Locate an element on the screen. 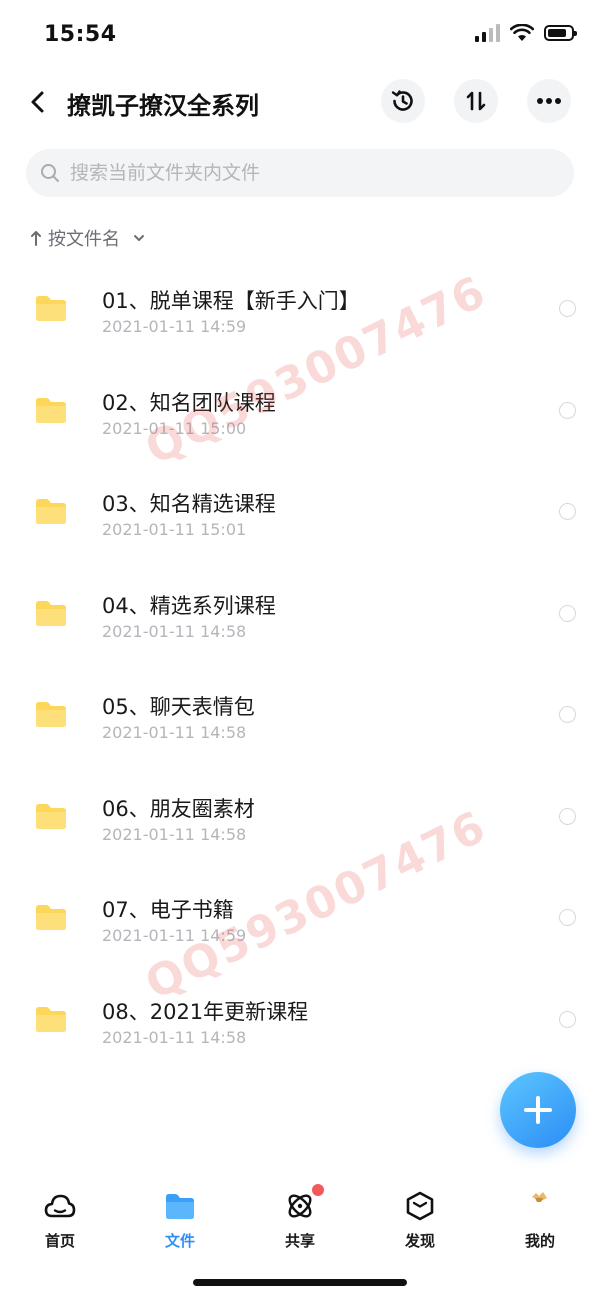 The width and height of the screenshot is (600, 1299). file-name: 03、知名精选课程 is located at coordinates (189, 504).